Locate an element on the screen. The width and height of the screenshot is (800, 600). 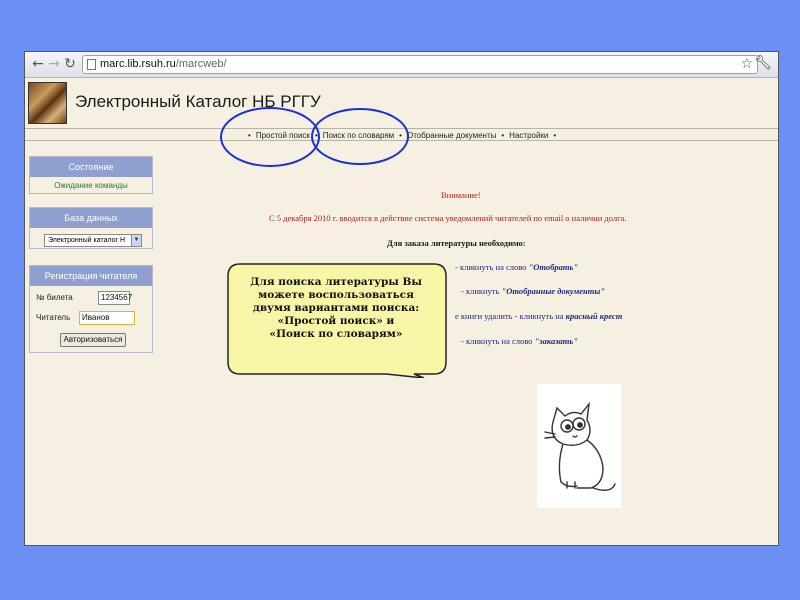
browser-toolbar: ← → ↻ marc.lib.rsuh.ru/marcweb/ ☆ 🔧︎ is located at coordinates (401, 65).